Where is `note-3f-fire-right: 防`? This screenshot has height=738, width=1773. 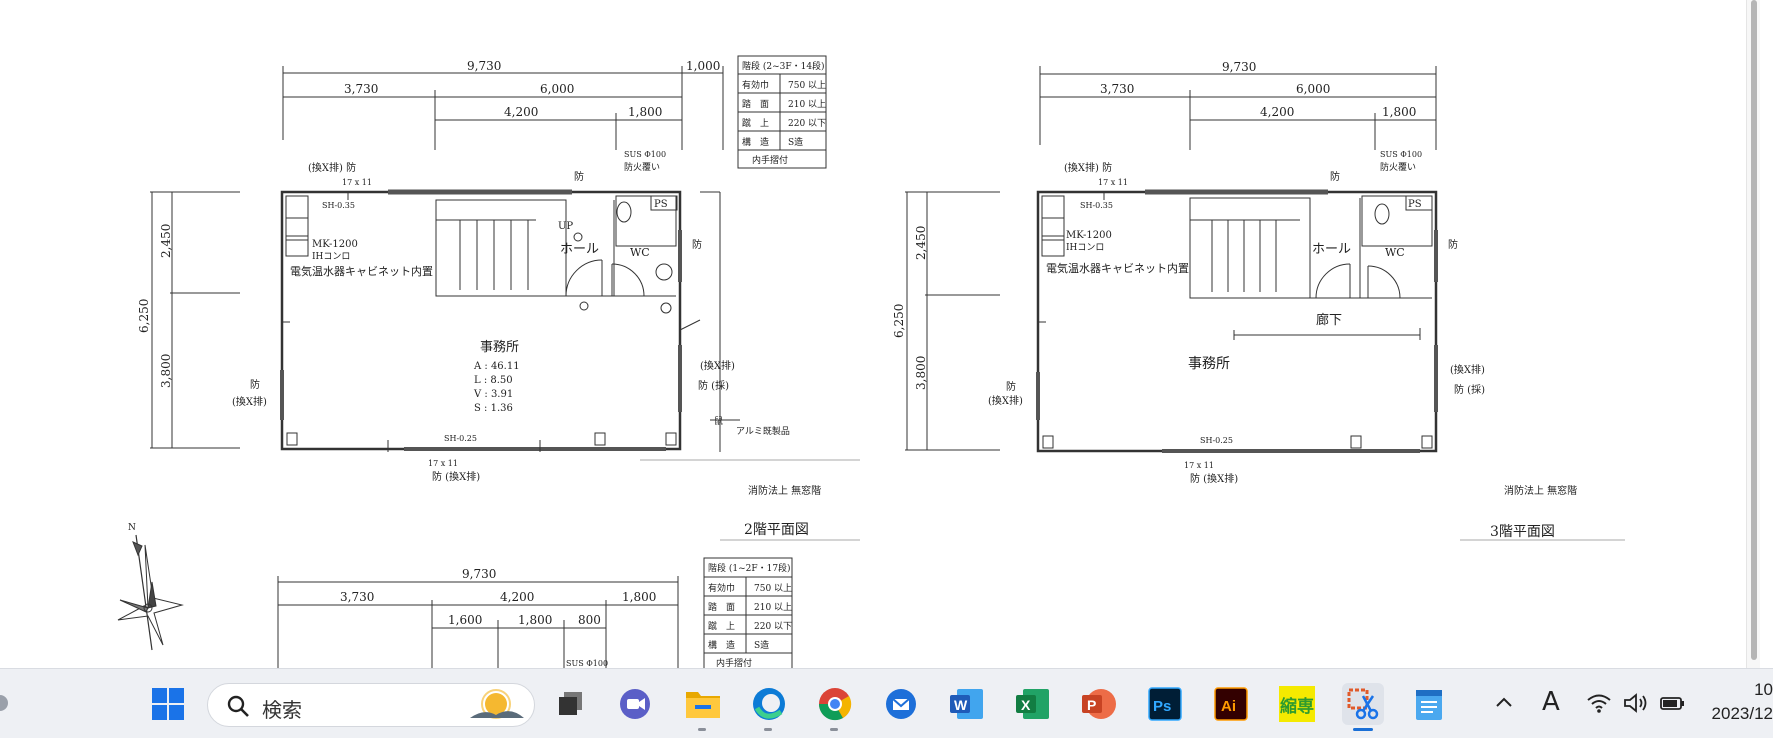 note-3f-fire-right: 防 is located at coordinates (1453, 244).